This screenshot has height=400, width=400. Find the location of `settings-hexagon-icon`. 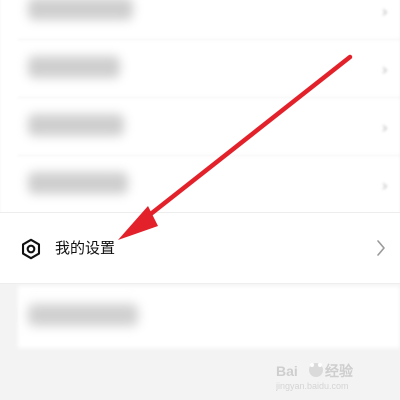

settings-hexagon-icon is located at coordinates (31, 249).